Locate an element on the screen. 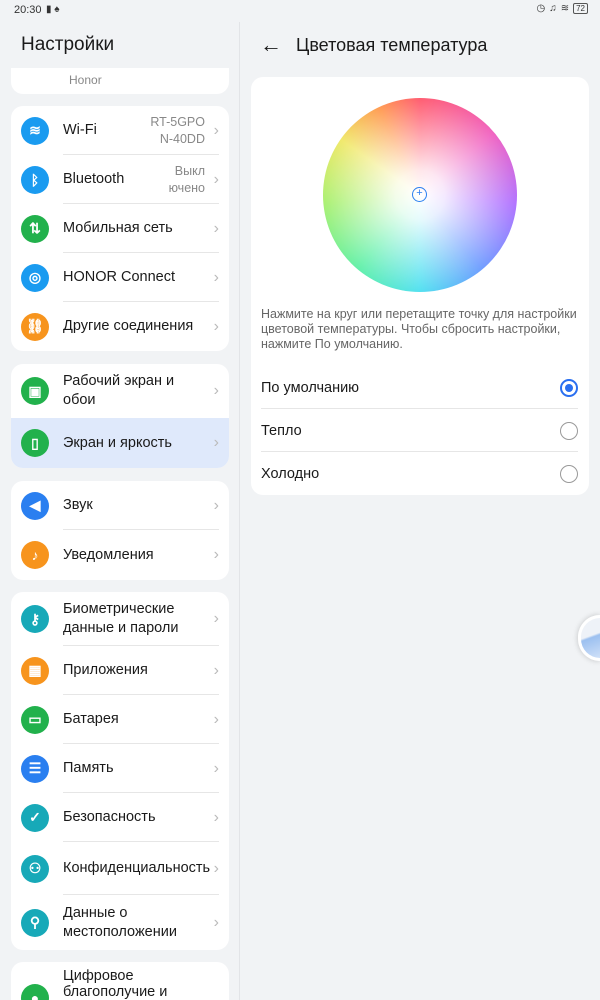  sidebar-item-label: Рабочий экран и обои is located at coordinates (119, 390).